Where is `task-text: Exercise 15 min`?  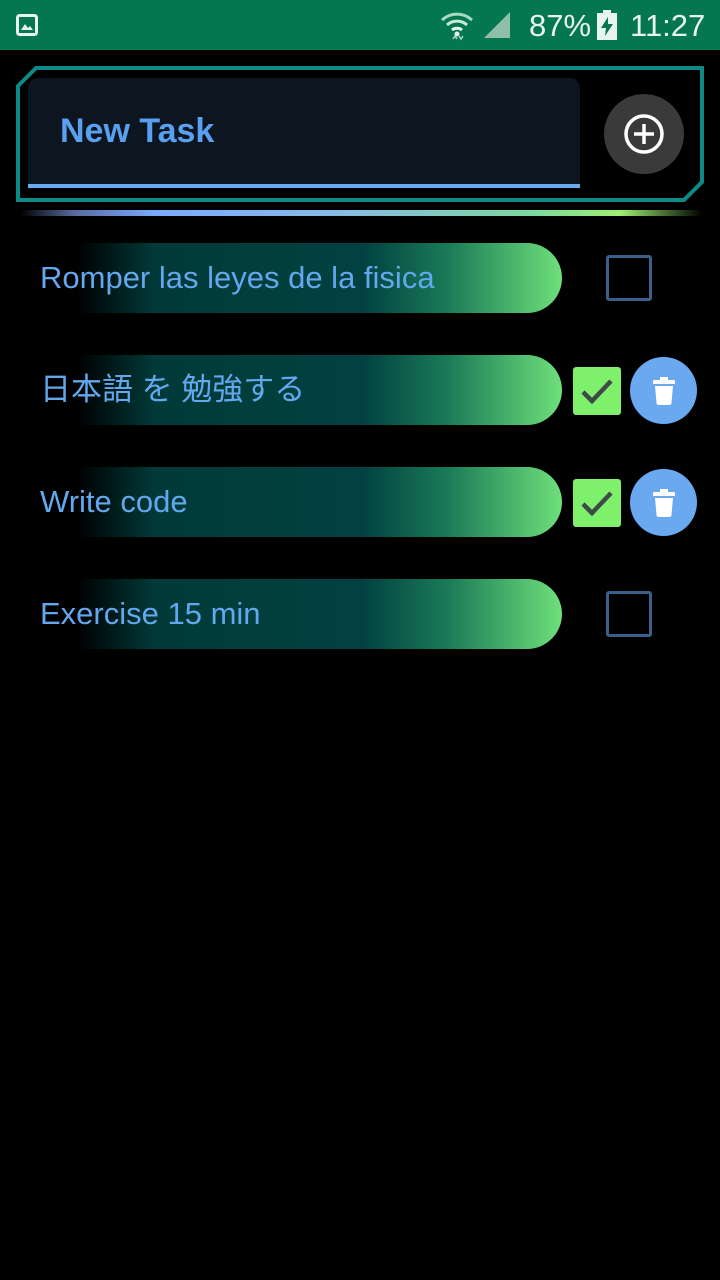
task-text: Exercise 15 min is located at coordinates (150, 613).